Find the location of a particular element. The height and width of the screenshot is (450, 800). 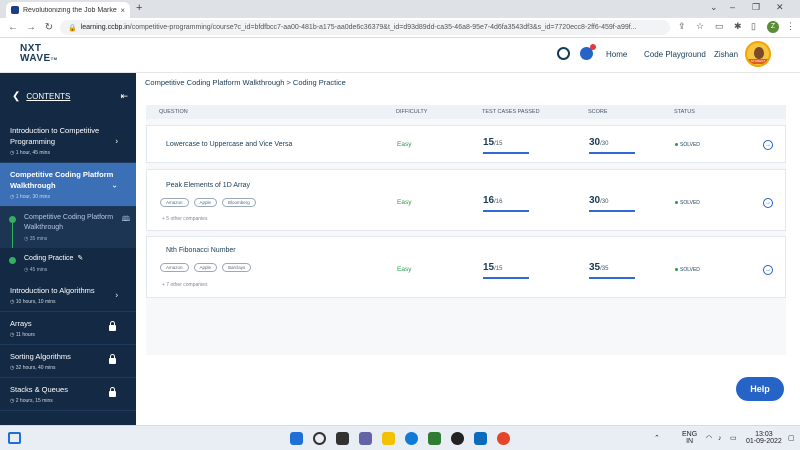

language-indicator: ENG IN is located at coordinates (689, 438).